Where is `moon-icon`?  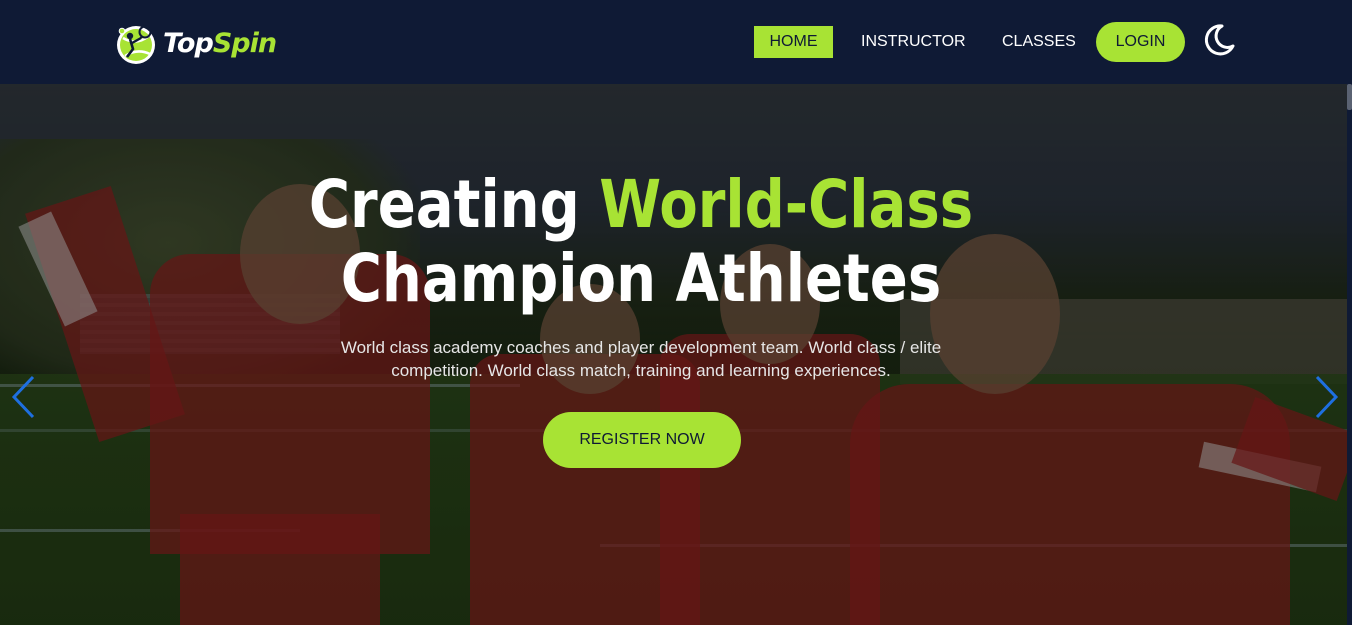
moon-icon is located at coordinates (1218, 40).